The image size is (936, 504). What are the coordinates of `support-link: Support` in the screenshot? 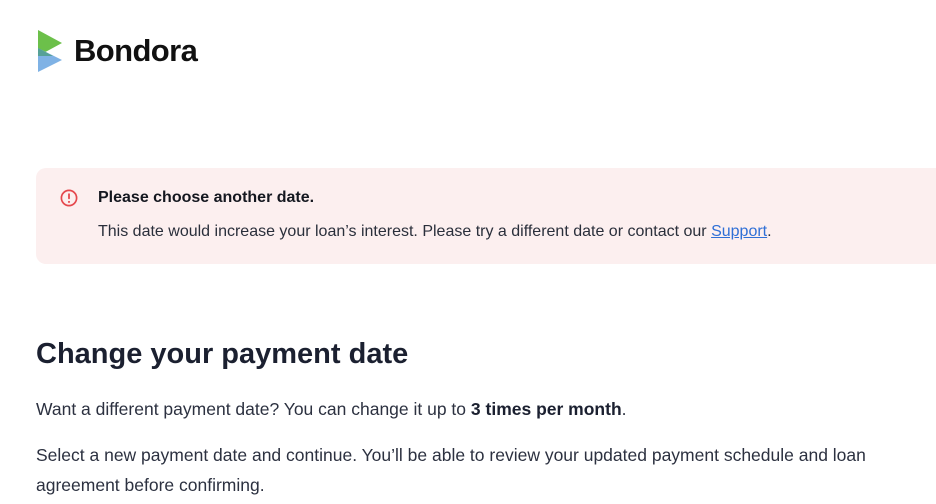 It's located at (739, 231).